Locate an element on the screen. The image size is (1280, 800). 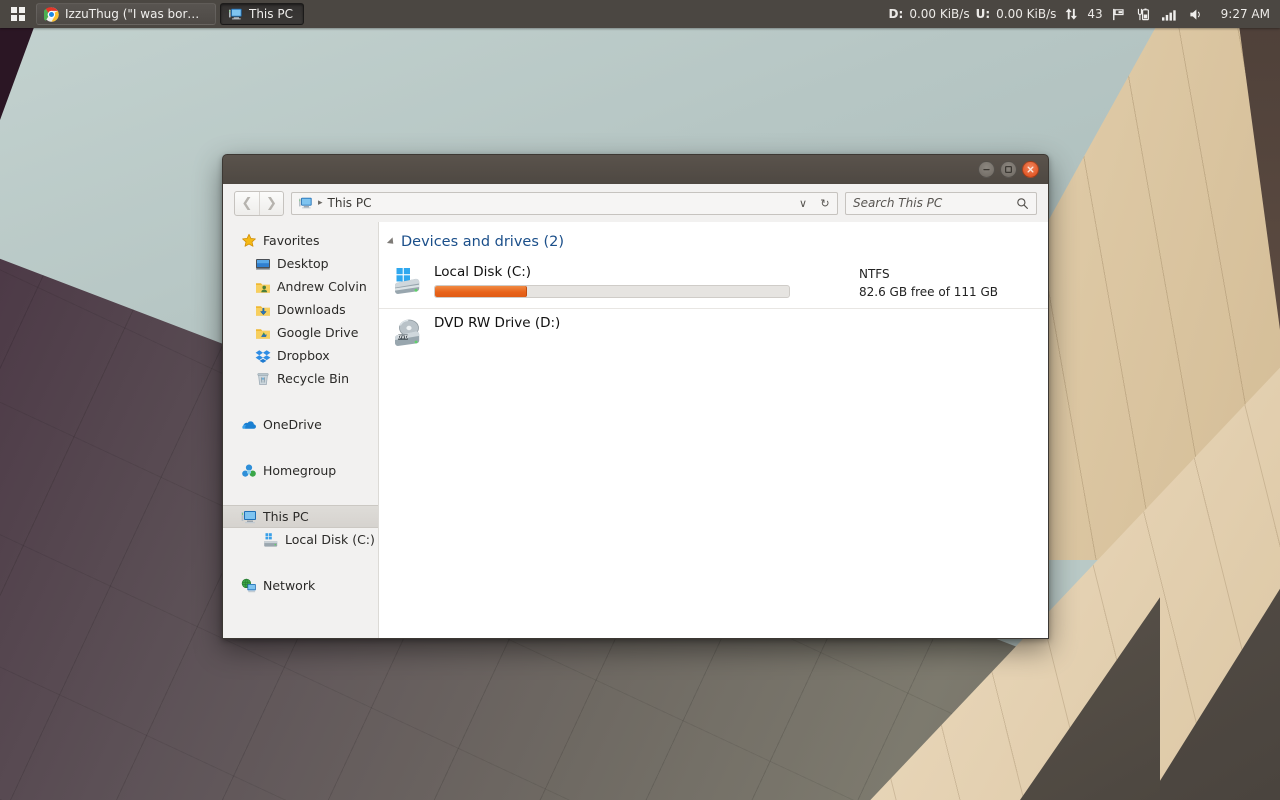
sidebar-item-google-drive: Google Drive is located at coordinates (300, 332).